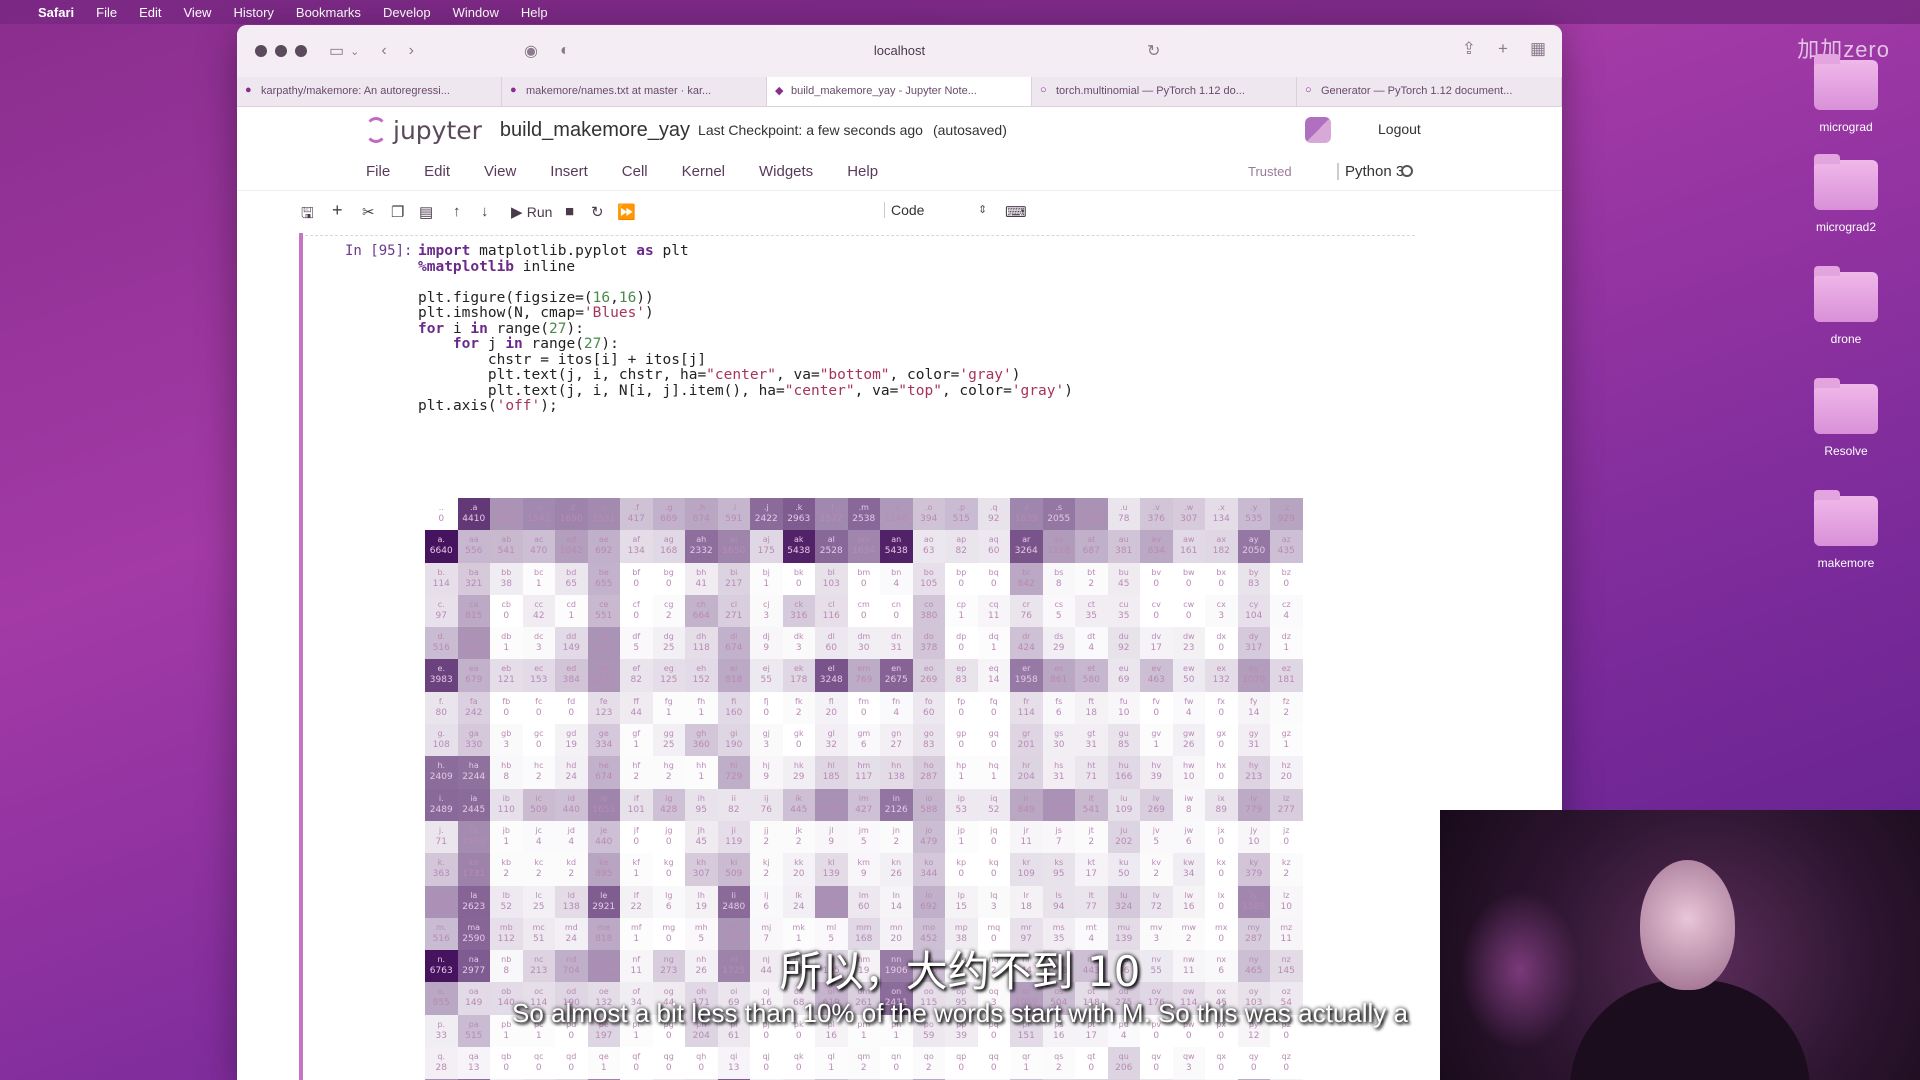 The width and height of the screenshot is (1920, 1080). What do you see at coordinates (441, 906) in the screenshot?
I see `bigram-count: 1314` at bounding box center [441, 906].